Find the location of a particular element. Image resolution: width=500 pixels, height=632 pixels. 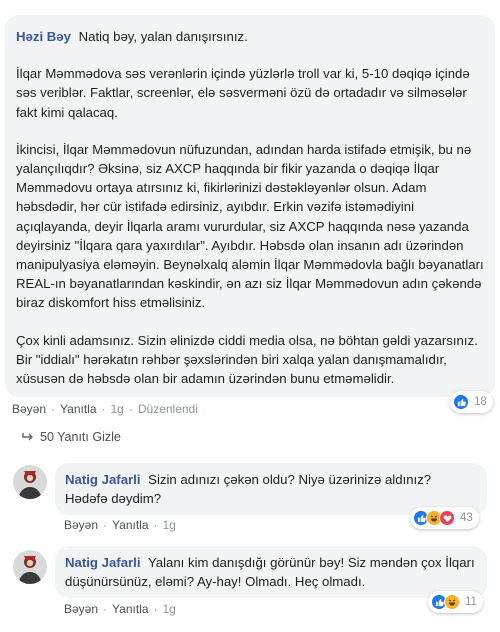

hide-replies-label: 50 Yanıtı Gizle is located at coordinates (80, 437).